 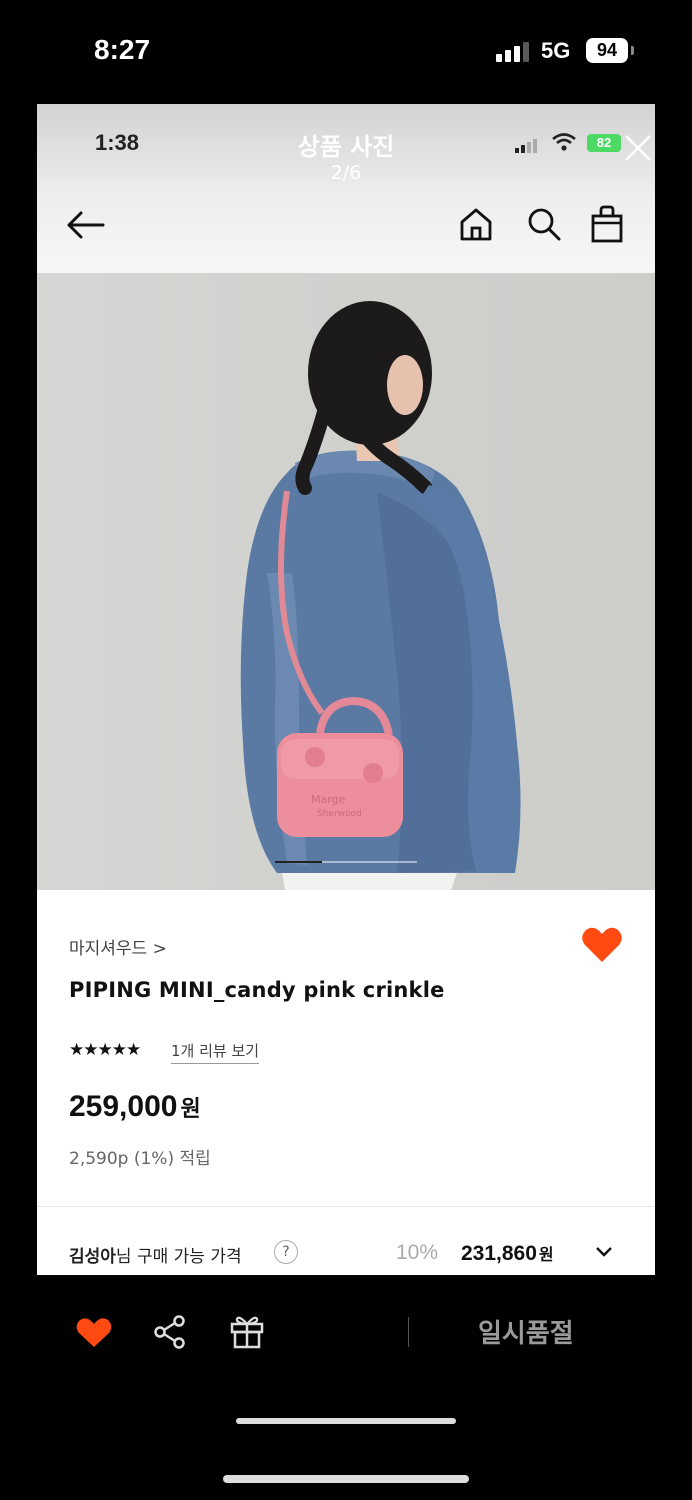 What do you see at coordinates (604, 143) in the screenshot?
I see `embedded-battery-icon: 82` at bounding box center [604, 143].